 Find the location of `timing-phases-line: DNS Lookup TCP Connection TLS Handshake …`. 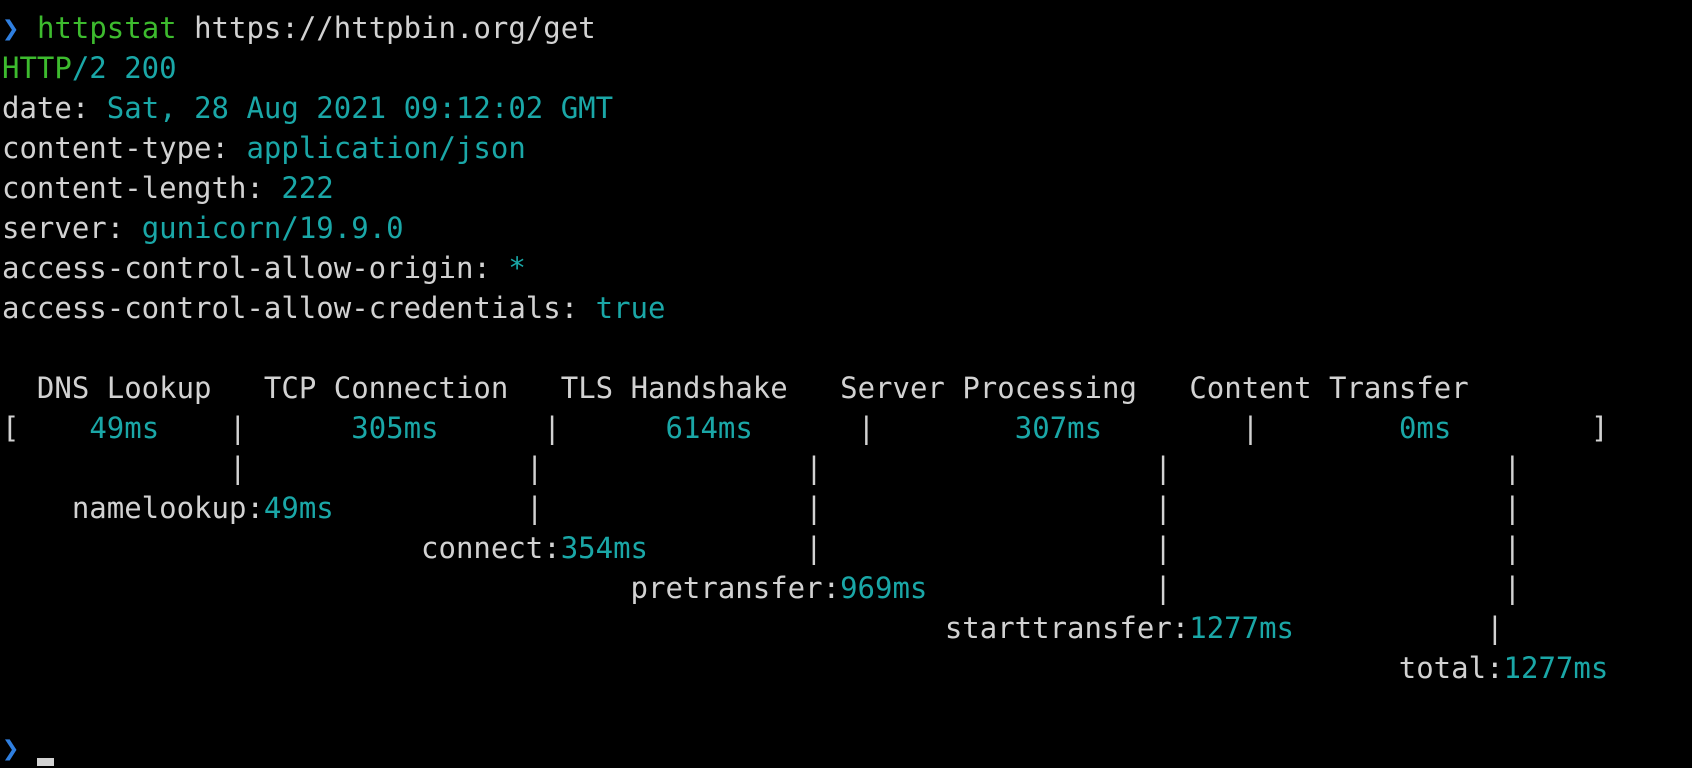

timing-phases-line: DNS Lookup TCP Connection TLS Handshake … is located at coordinates (735, 388).